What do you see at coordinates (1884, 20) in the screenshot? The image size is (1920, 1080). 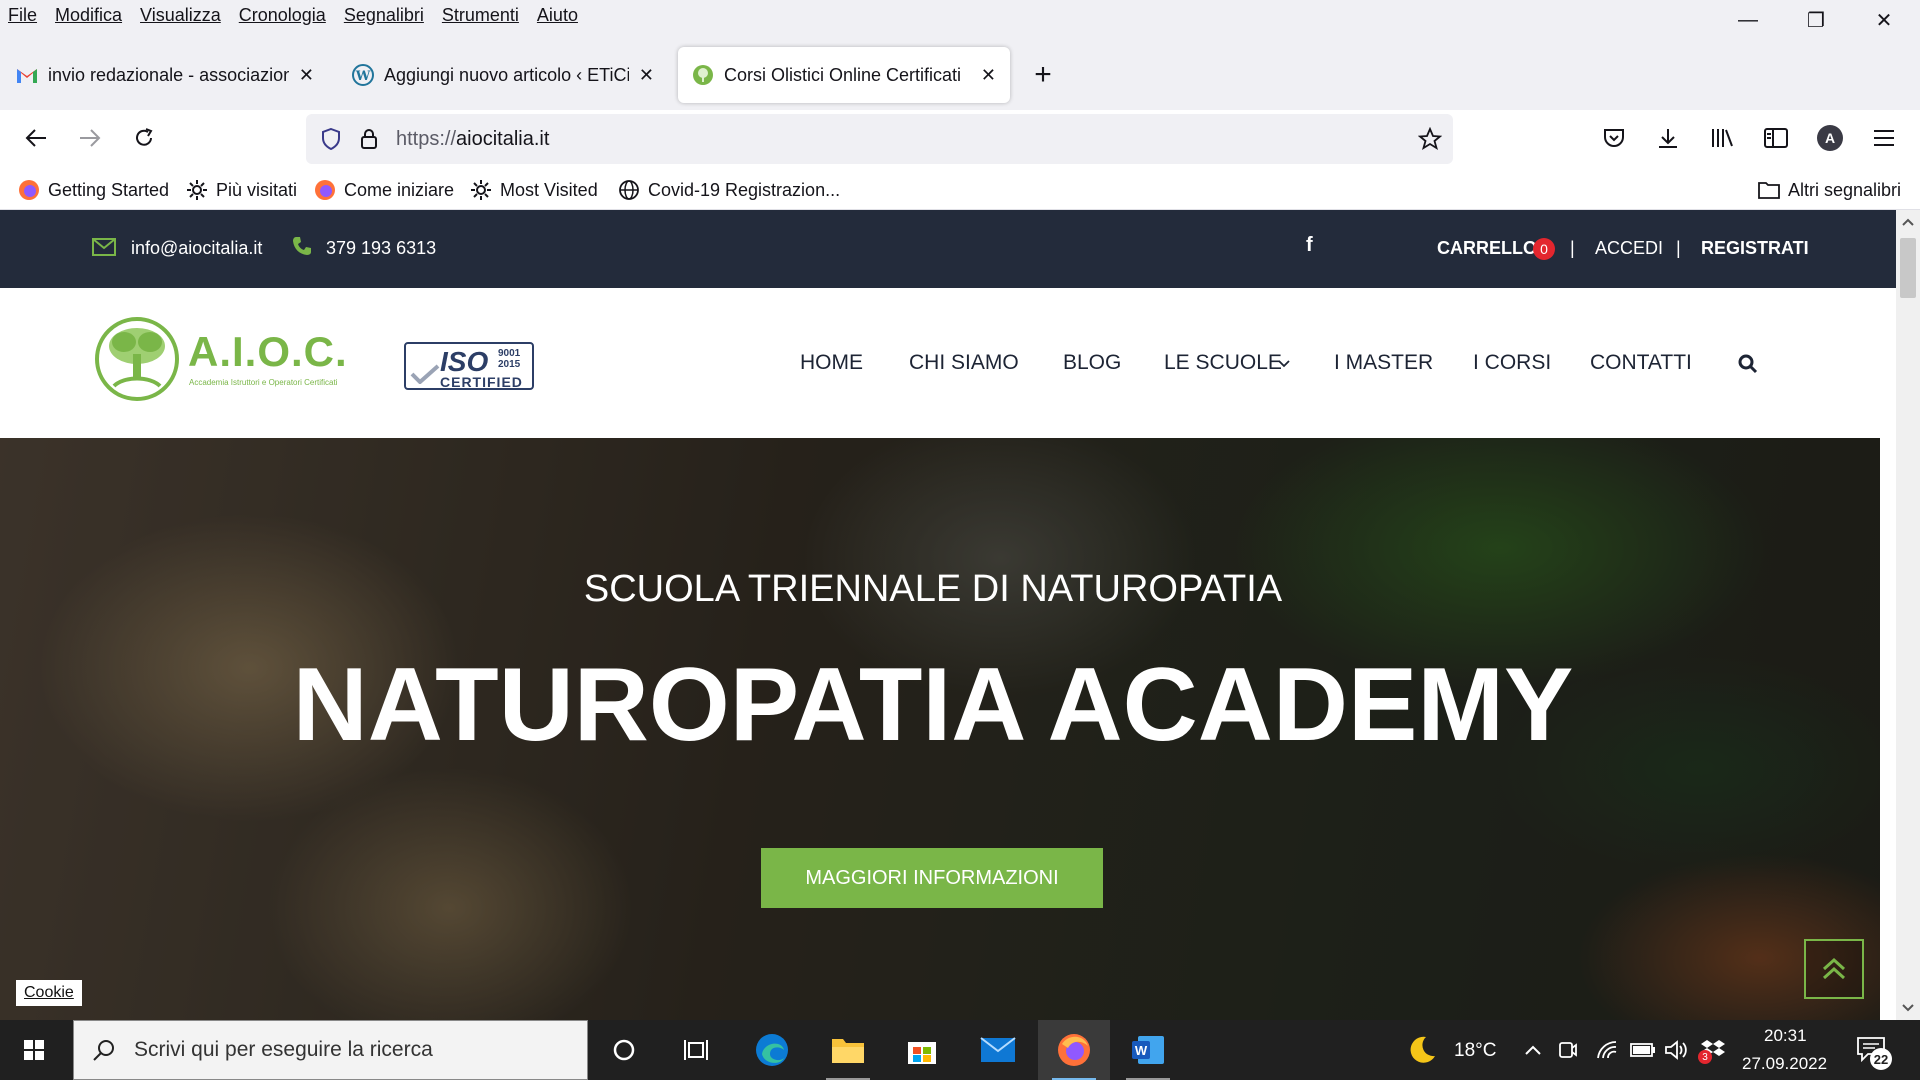 I see `close-window-button: ✕` at bounding box center [1884, 20].